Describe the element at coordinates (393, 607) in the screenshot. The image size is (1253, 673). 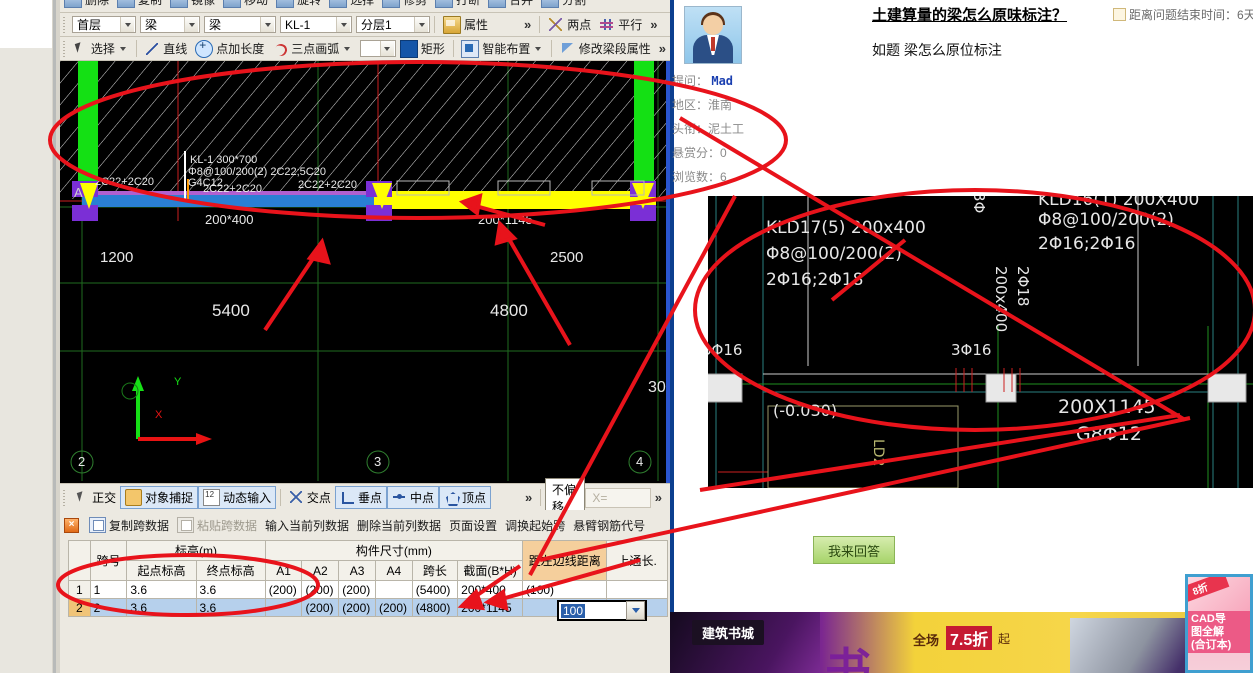
I see `cell-a4: (200)` at that location.